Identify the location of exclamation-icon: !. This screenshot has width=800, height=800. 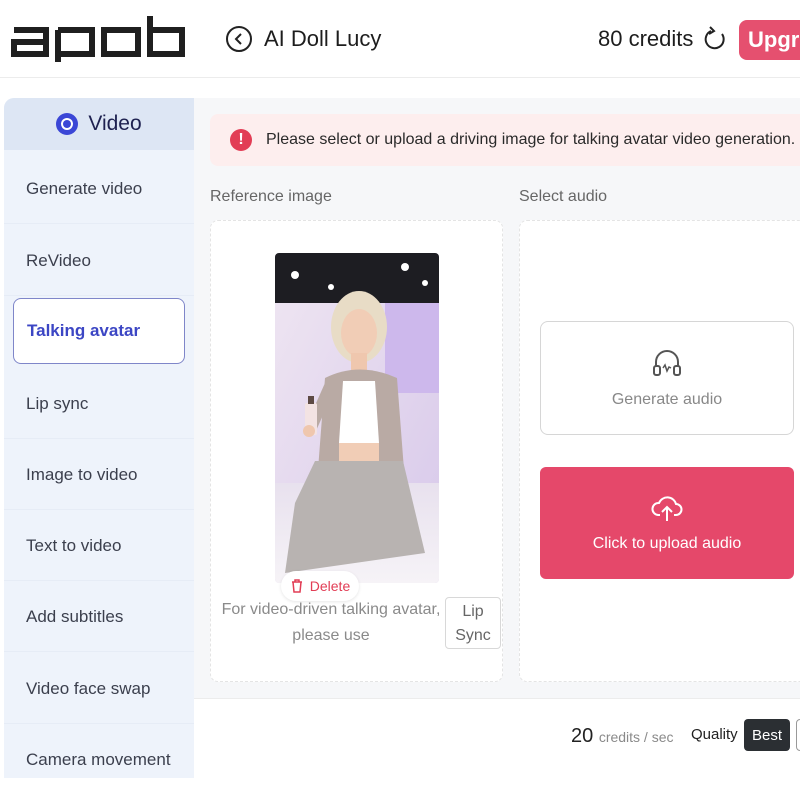
(241, 140).